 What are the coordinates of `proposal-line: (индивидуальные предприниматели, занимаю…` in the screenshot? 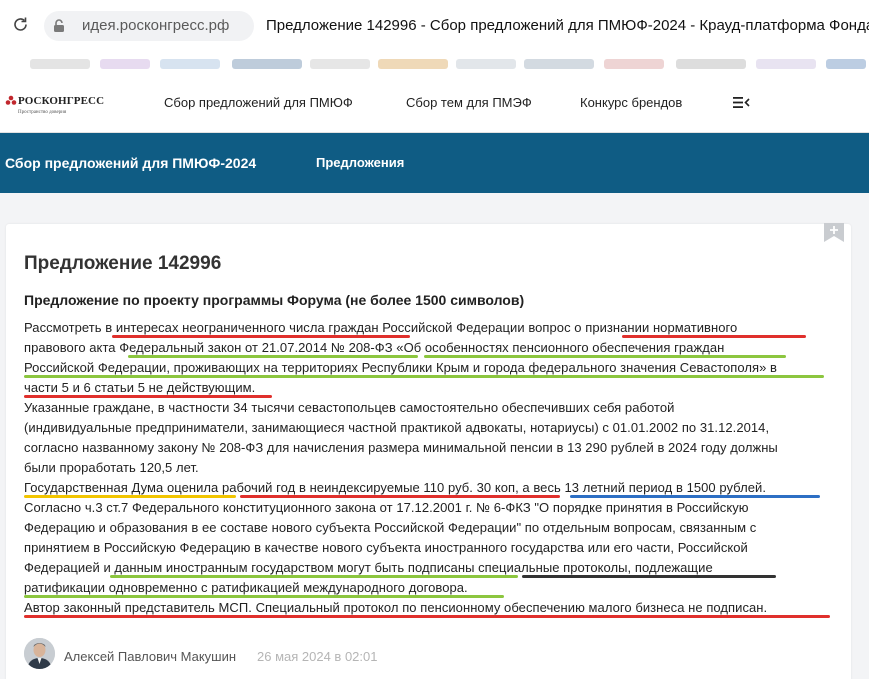 It's located at (397, 427).